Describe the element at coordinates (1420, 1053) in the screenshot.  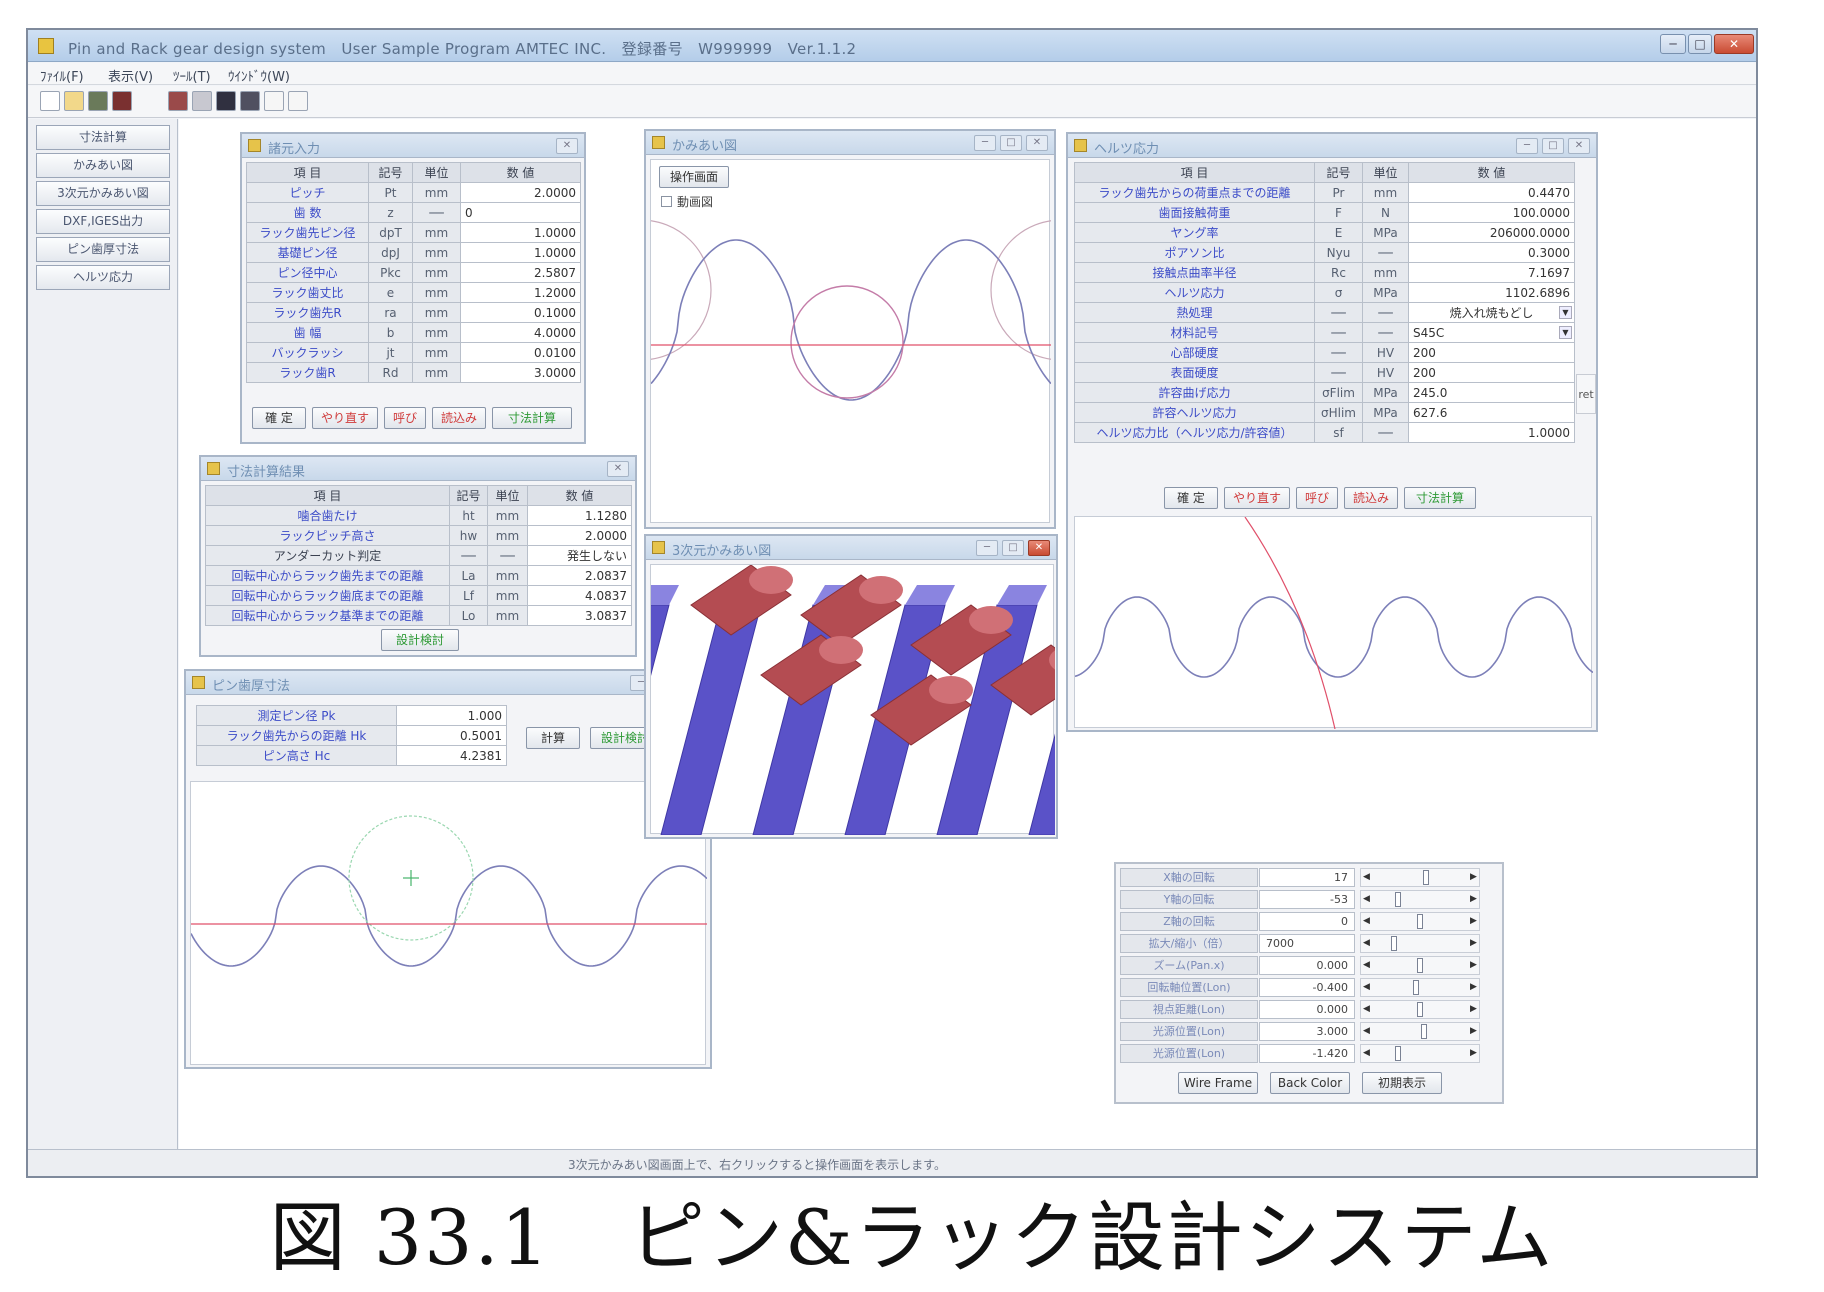
I see `light-pos2-slider: ◀ ▶` at that location.